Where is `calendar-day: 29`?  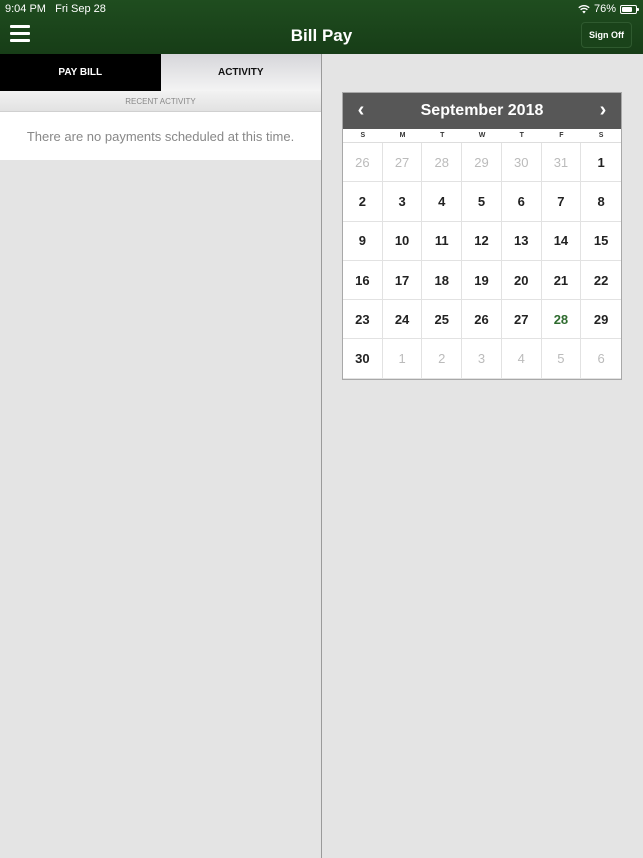
calendar-day: 29 is located at coordinates (601, 320).